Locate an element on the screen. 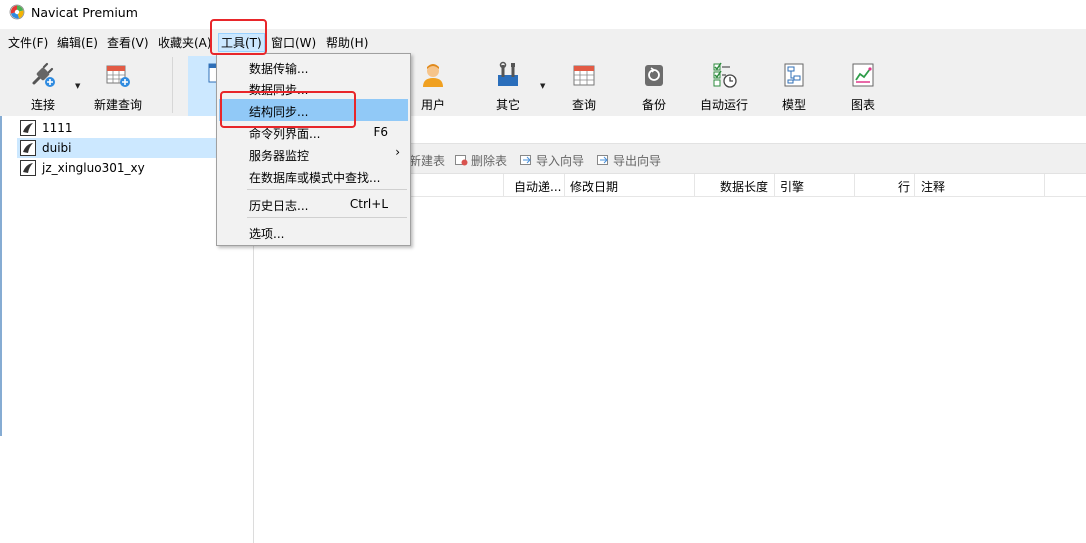 The image size is (1086, 543). user-label: 用户 is located at coordinates (432, 105).